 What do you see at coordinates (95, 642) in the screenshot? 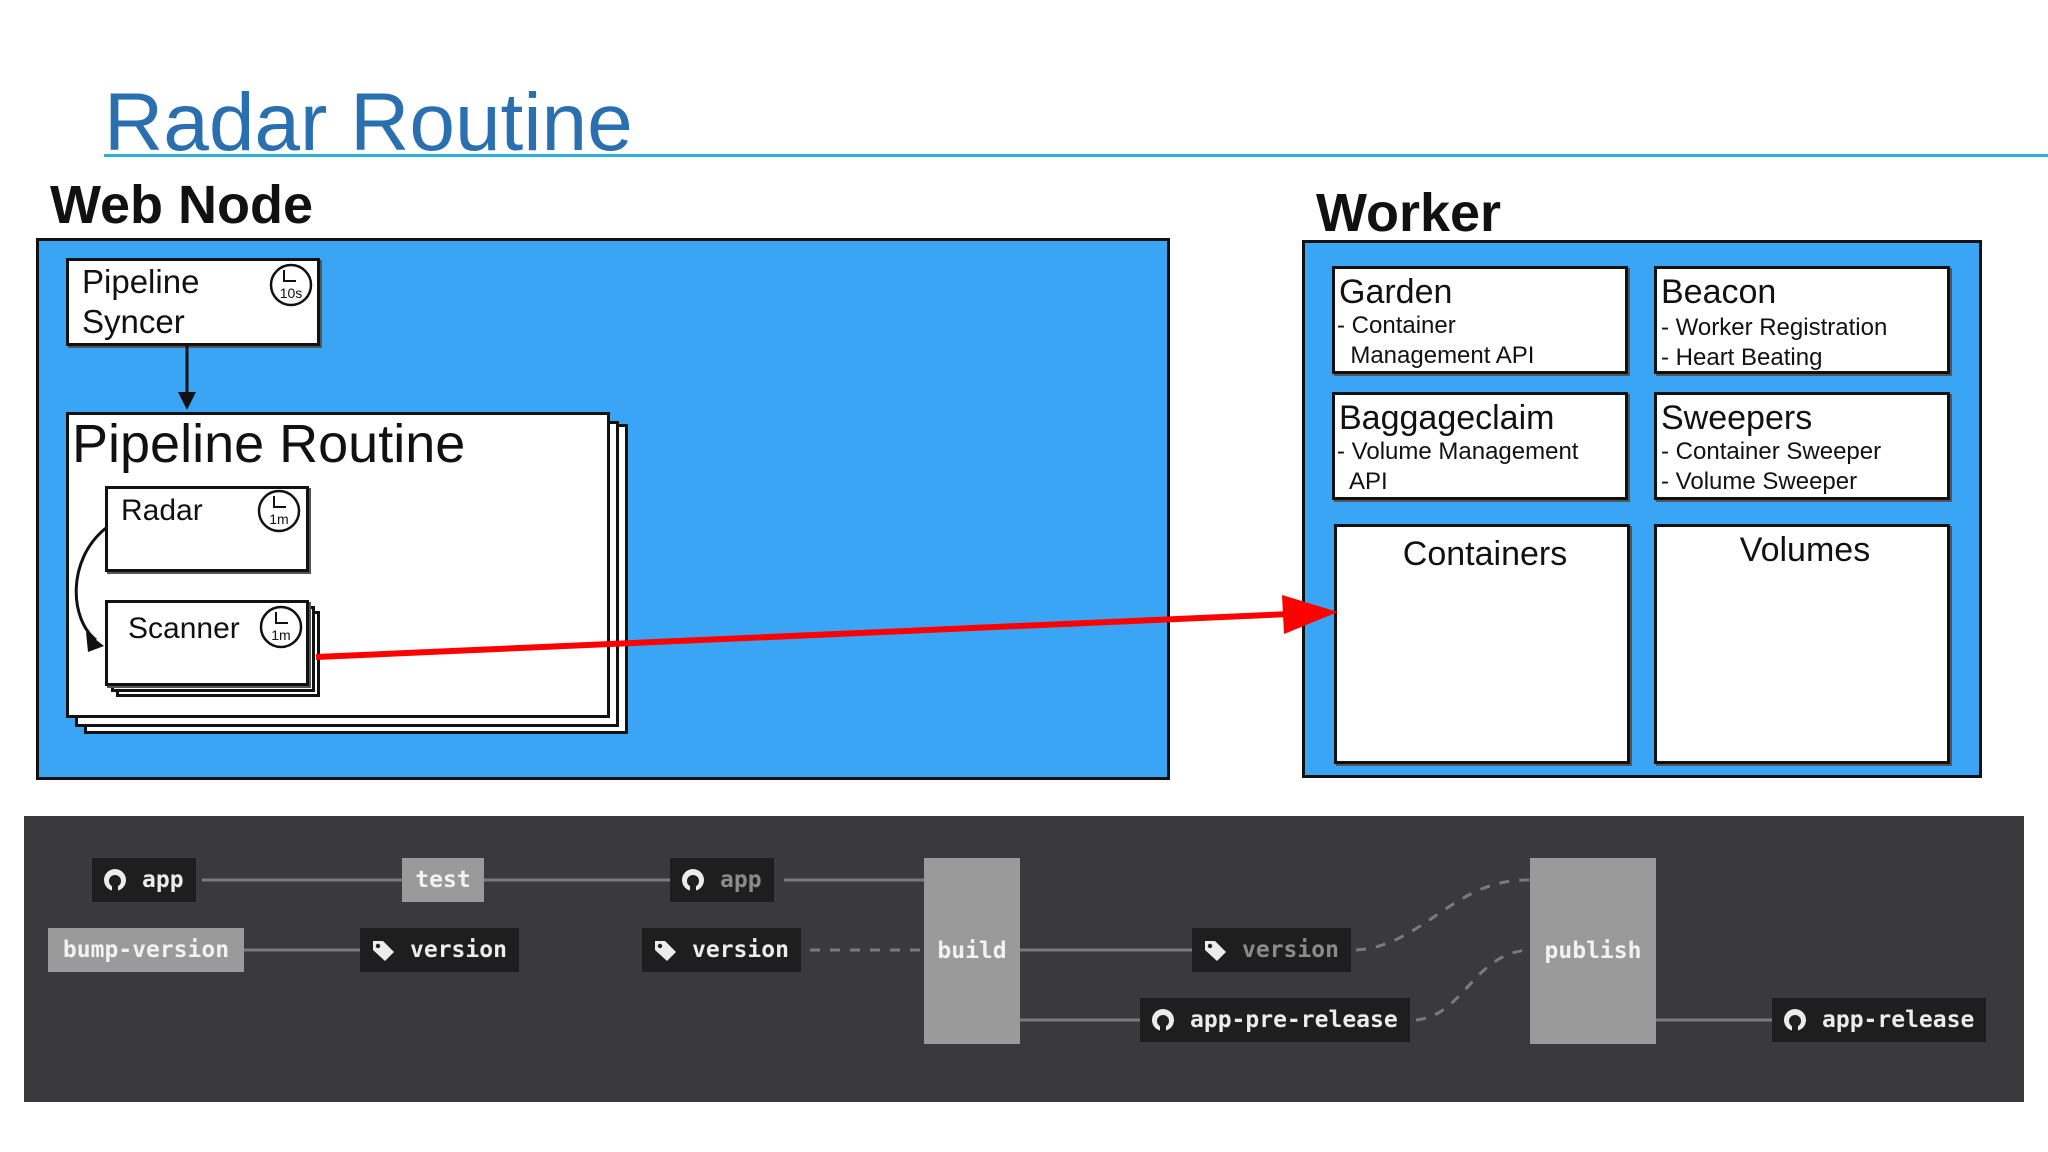
I see `radar-to-scanner-arrowhead` at bounding box center [95, 642].